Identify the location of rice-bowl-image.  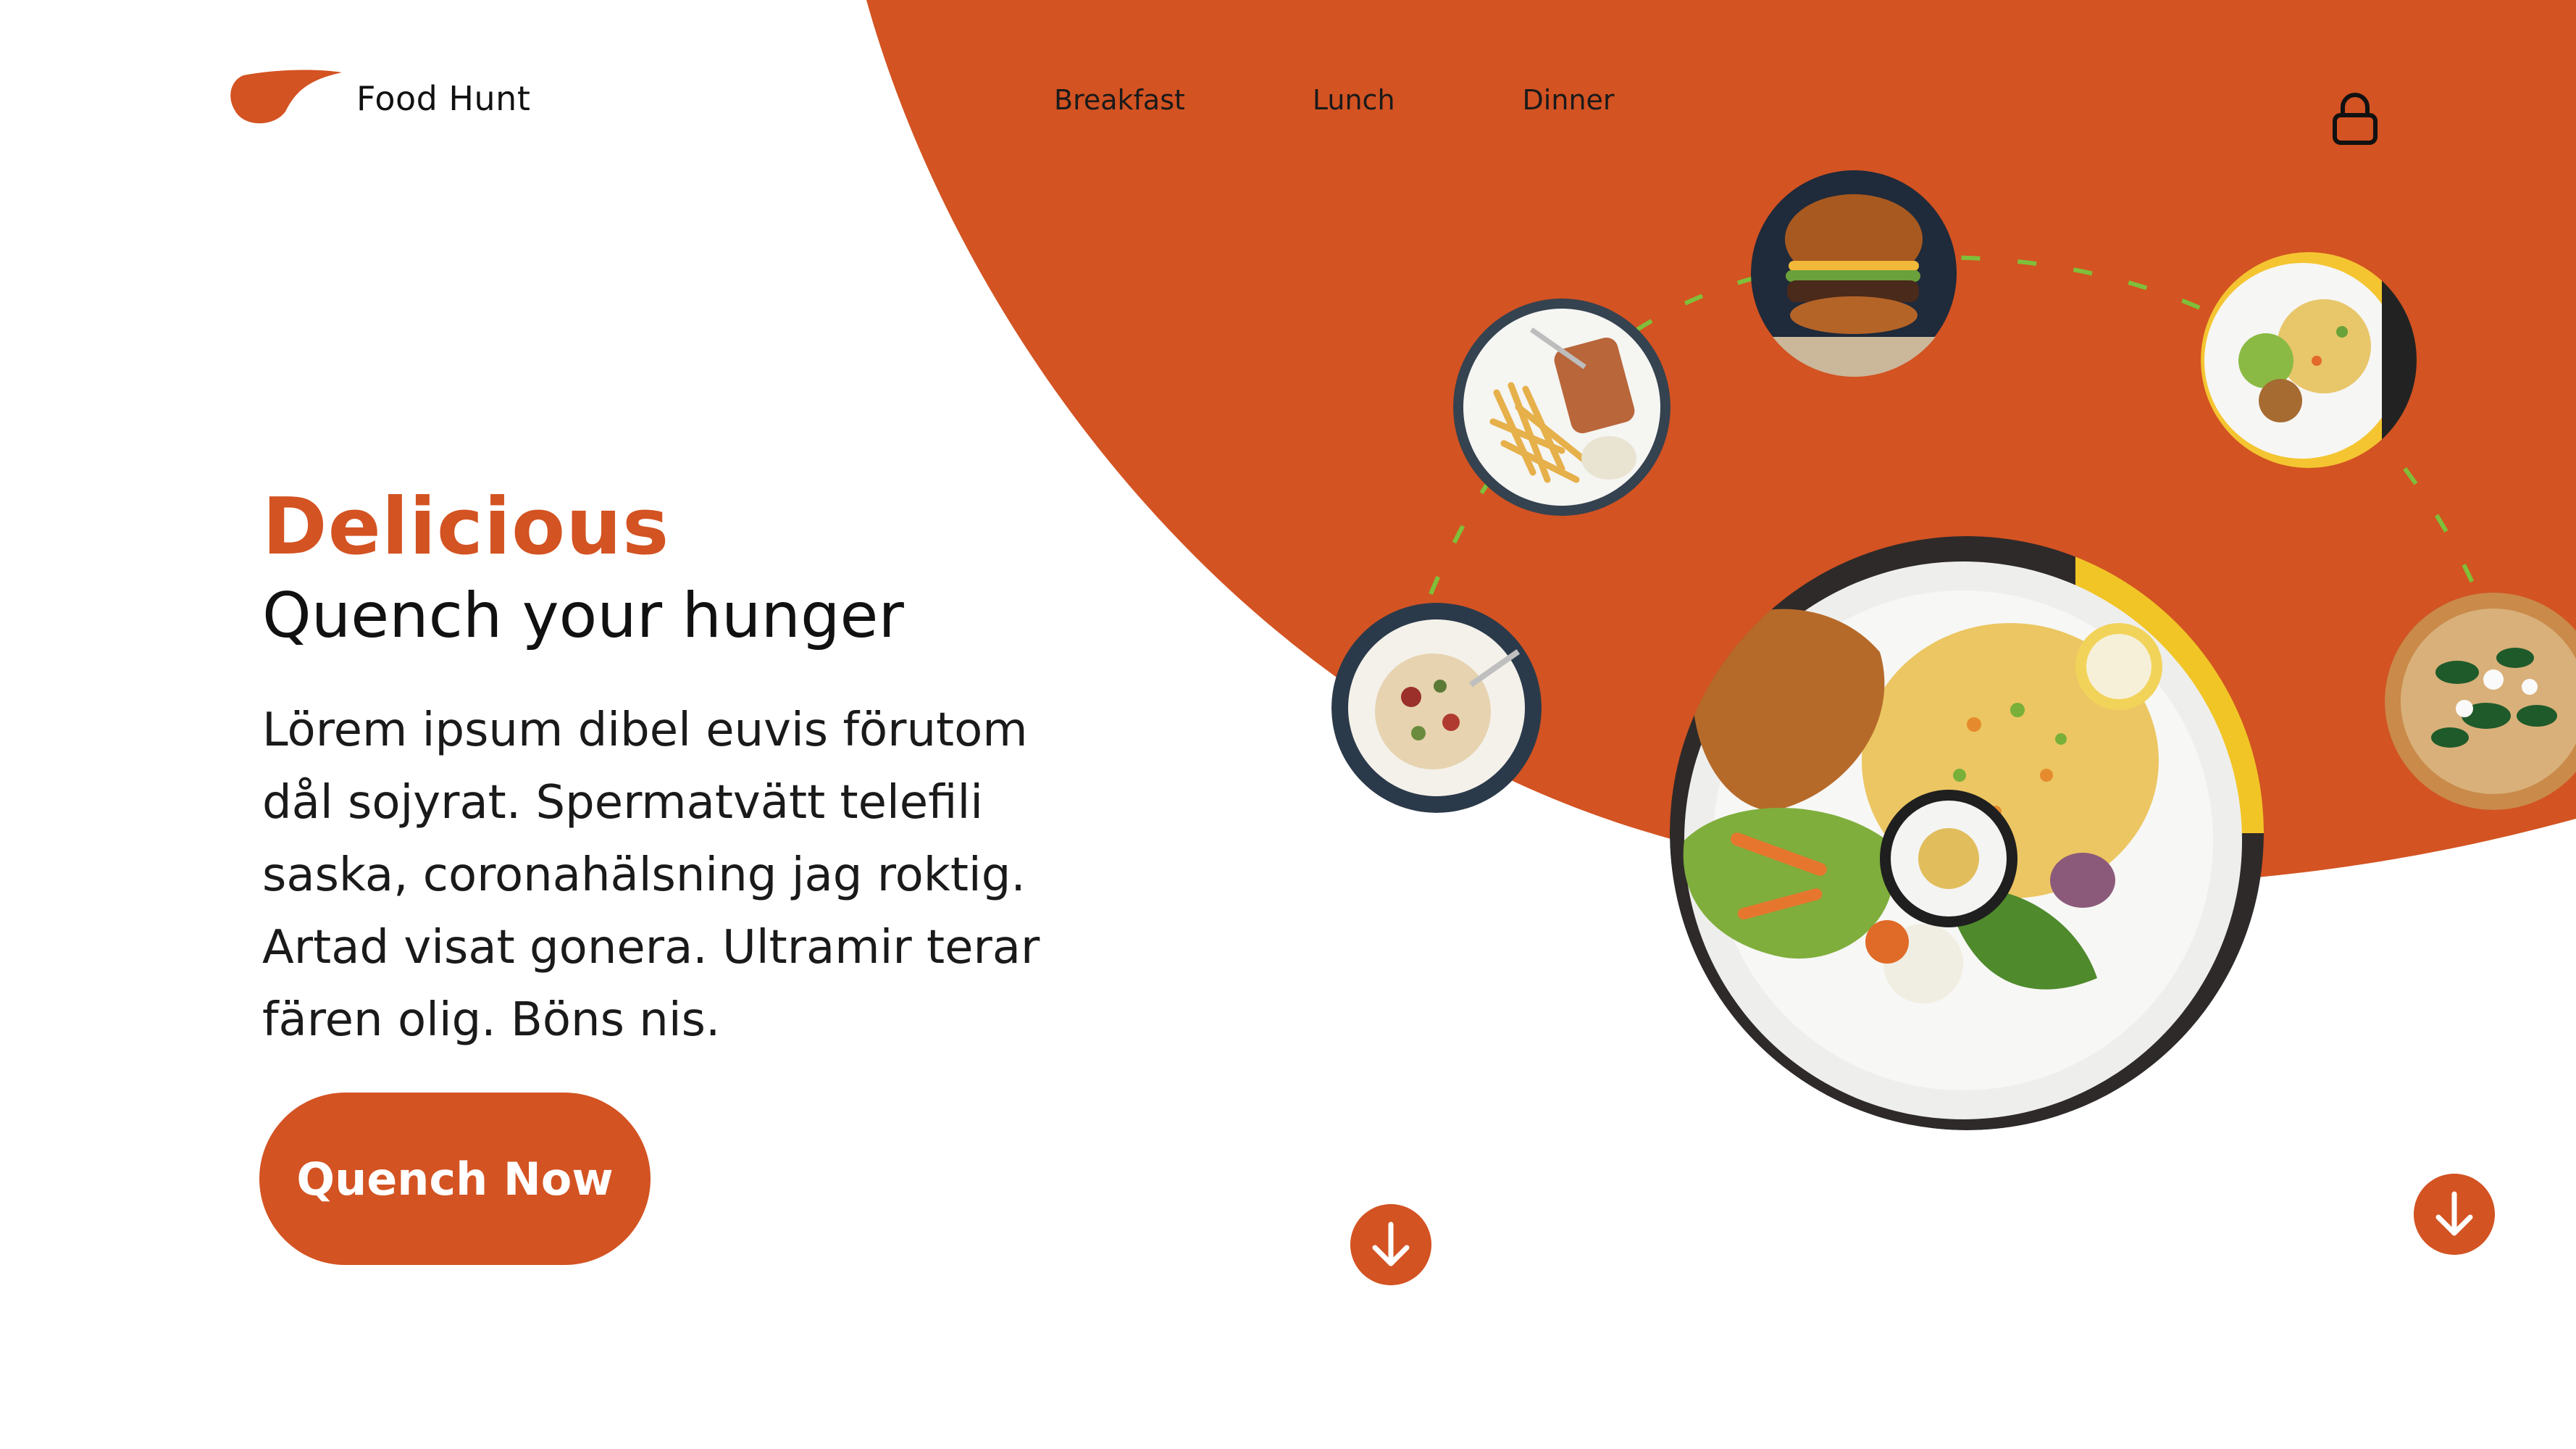
(2309, 360).